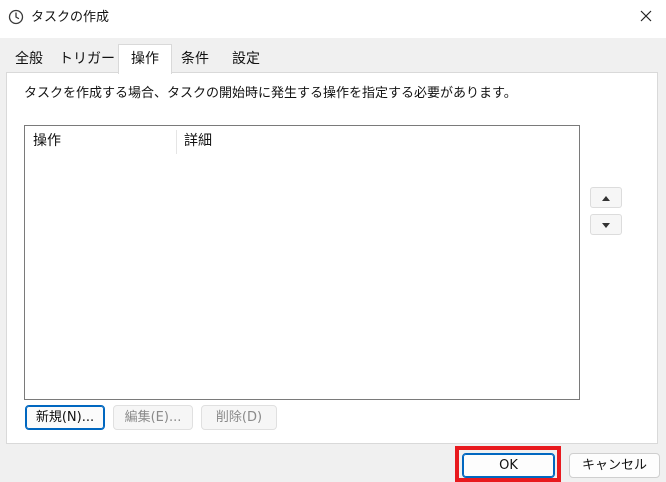 The height and width of the screenshot is (482, 666). Describe the element at coordinates (195, 59) in the screenshot. I see `tab-conditions: 条件` at that location.